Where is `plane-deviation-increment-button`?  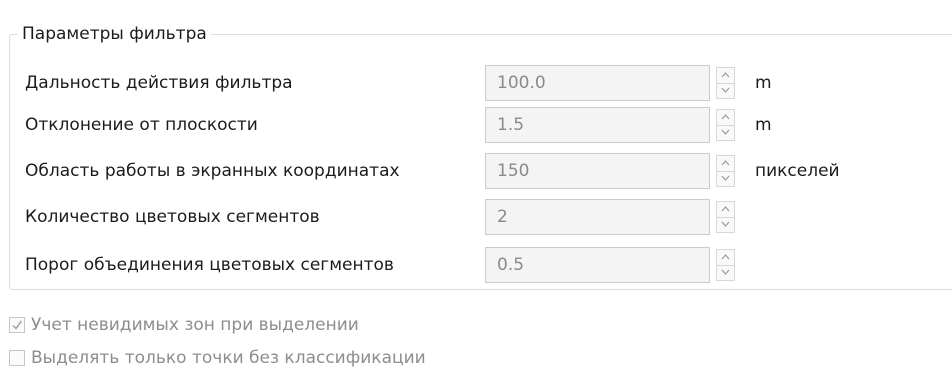 plane-deviation-increment-button is located at coordinates (725, 118).